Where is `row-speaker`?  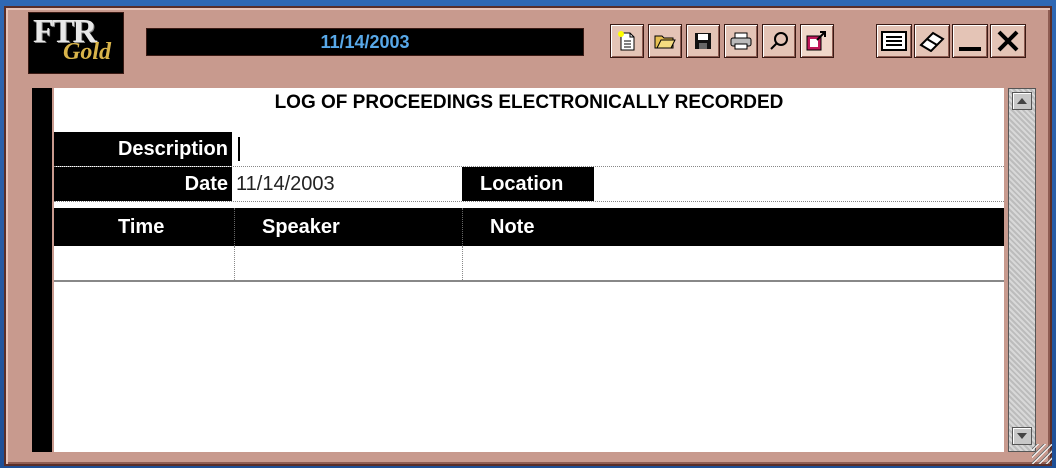 row-speaker is located at coordinates (348, 263).